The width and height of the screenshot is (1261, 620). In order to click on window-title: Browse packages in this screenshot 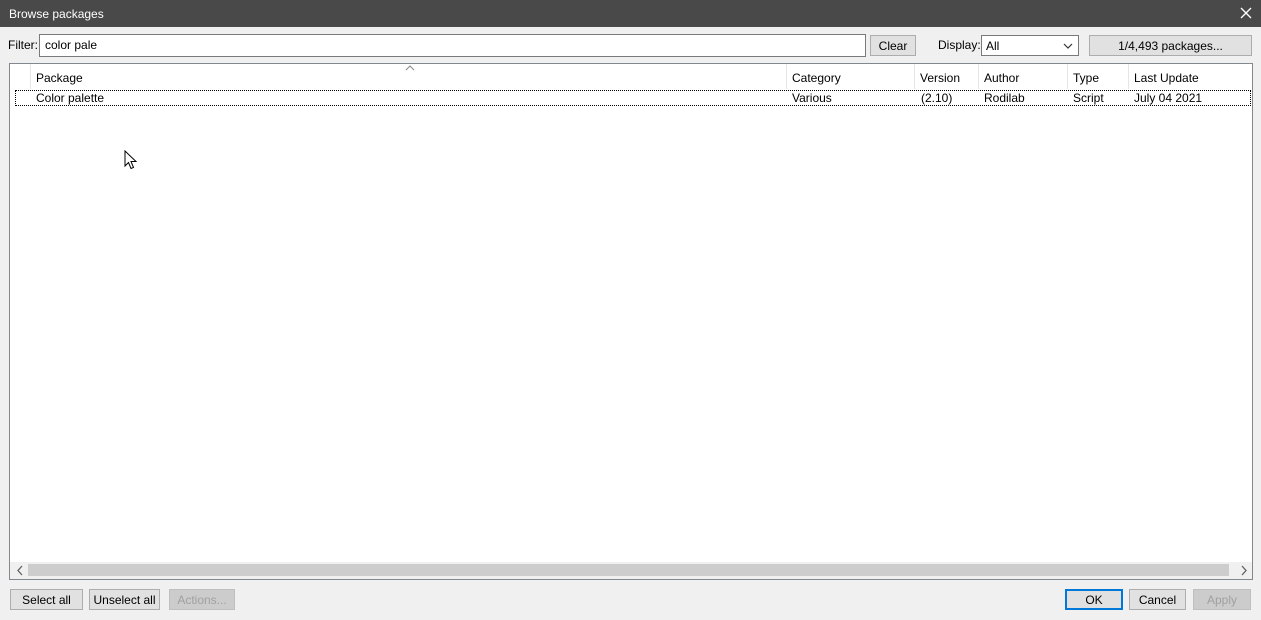, I will do `click(56, 14)`.